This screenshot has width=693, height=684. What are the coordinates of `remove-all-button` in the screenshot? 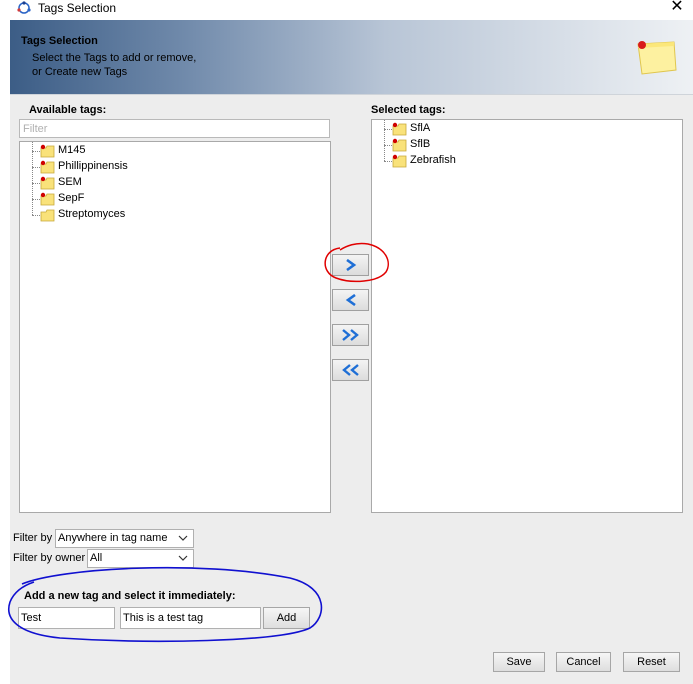 It's located at (350, 370).